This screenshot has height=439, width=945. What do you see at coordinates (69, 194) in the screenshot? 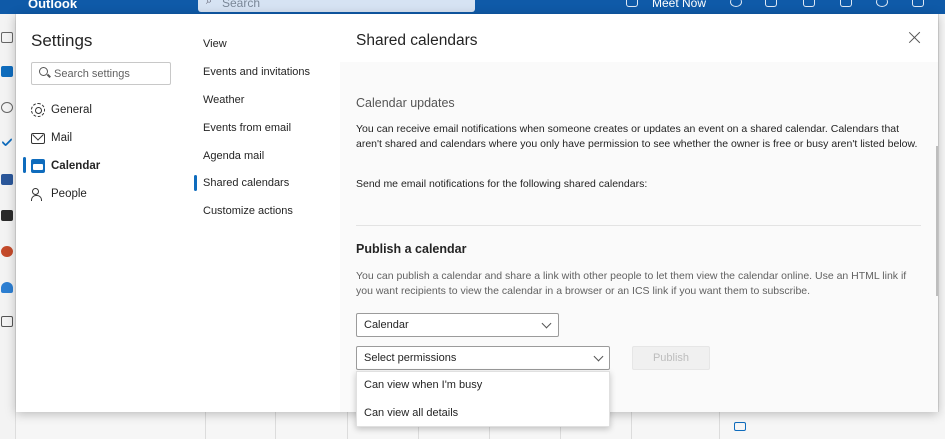
I see `category-label: People` at bounding box center [69, 194].